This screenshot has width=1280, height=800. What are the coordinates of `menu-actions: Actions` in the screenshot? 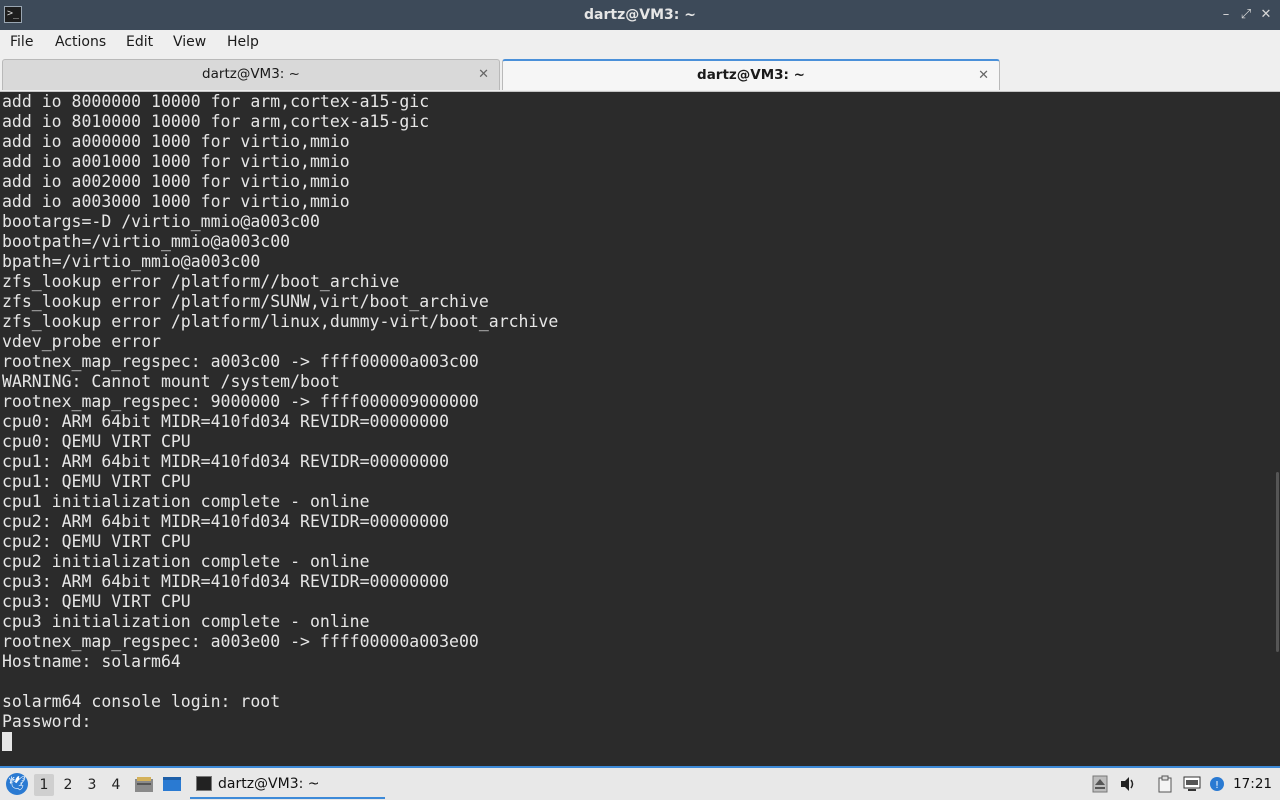 It's located at (80, 43).